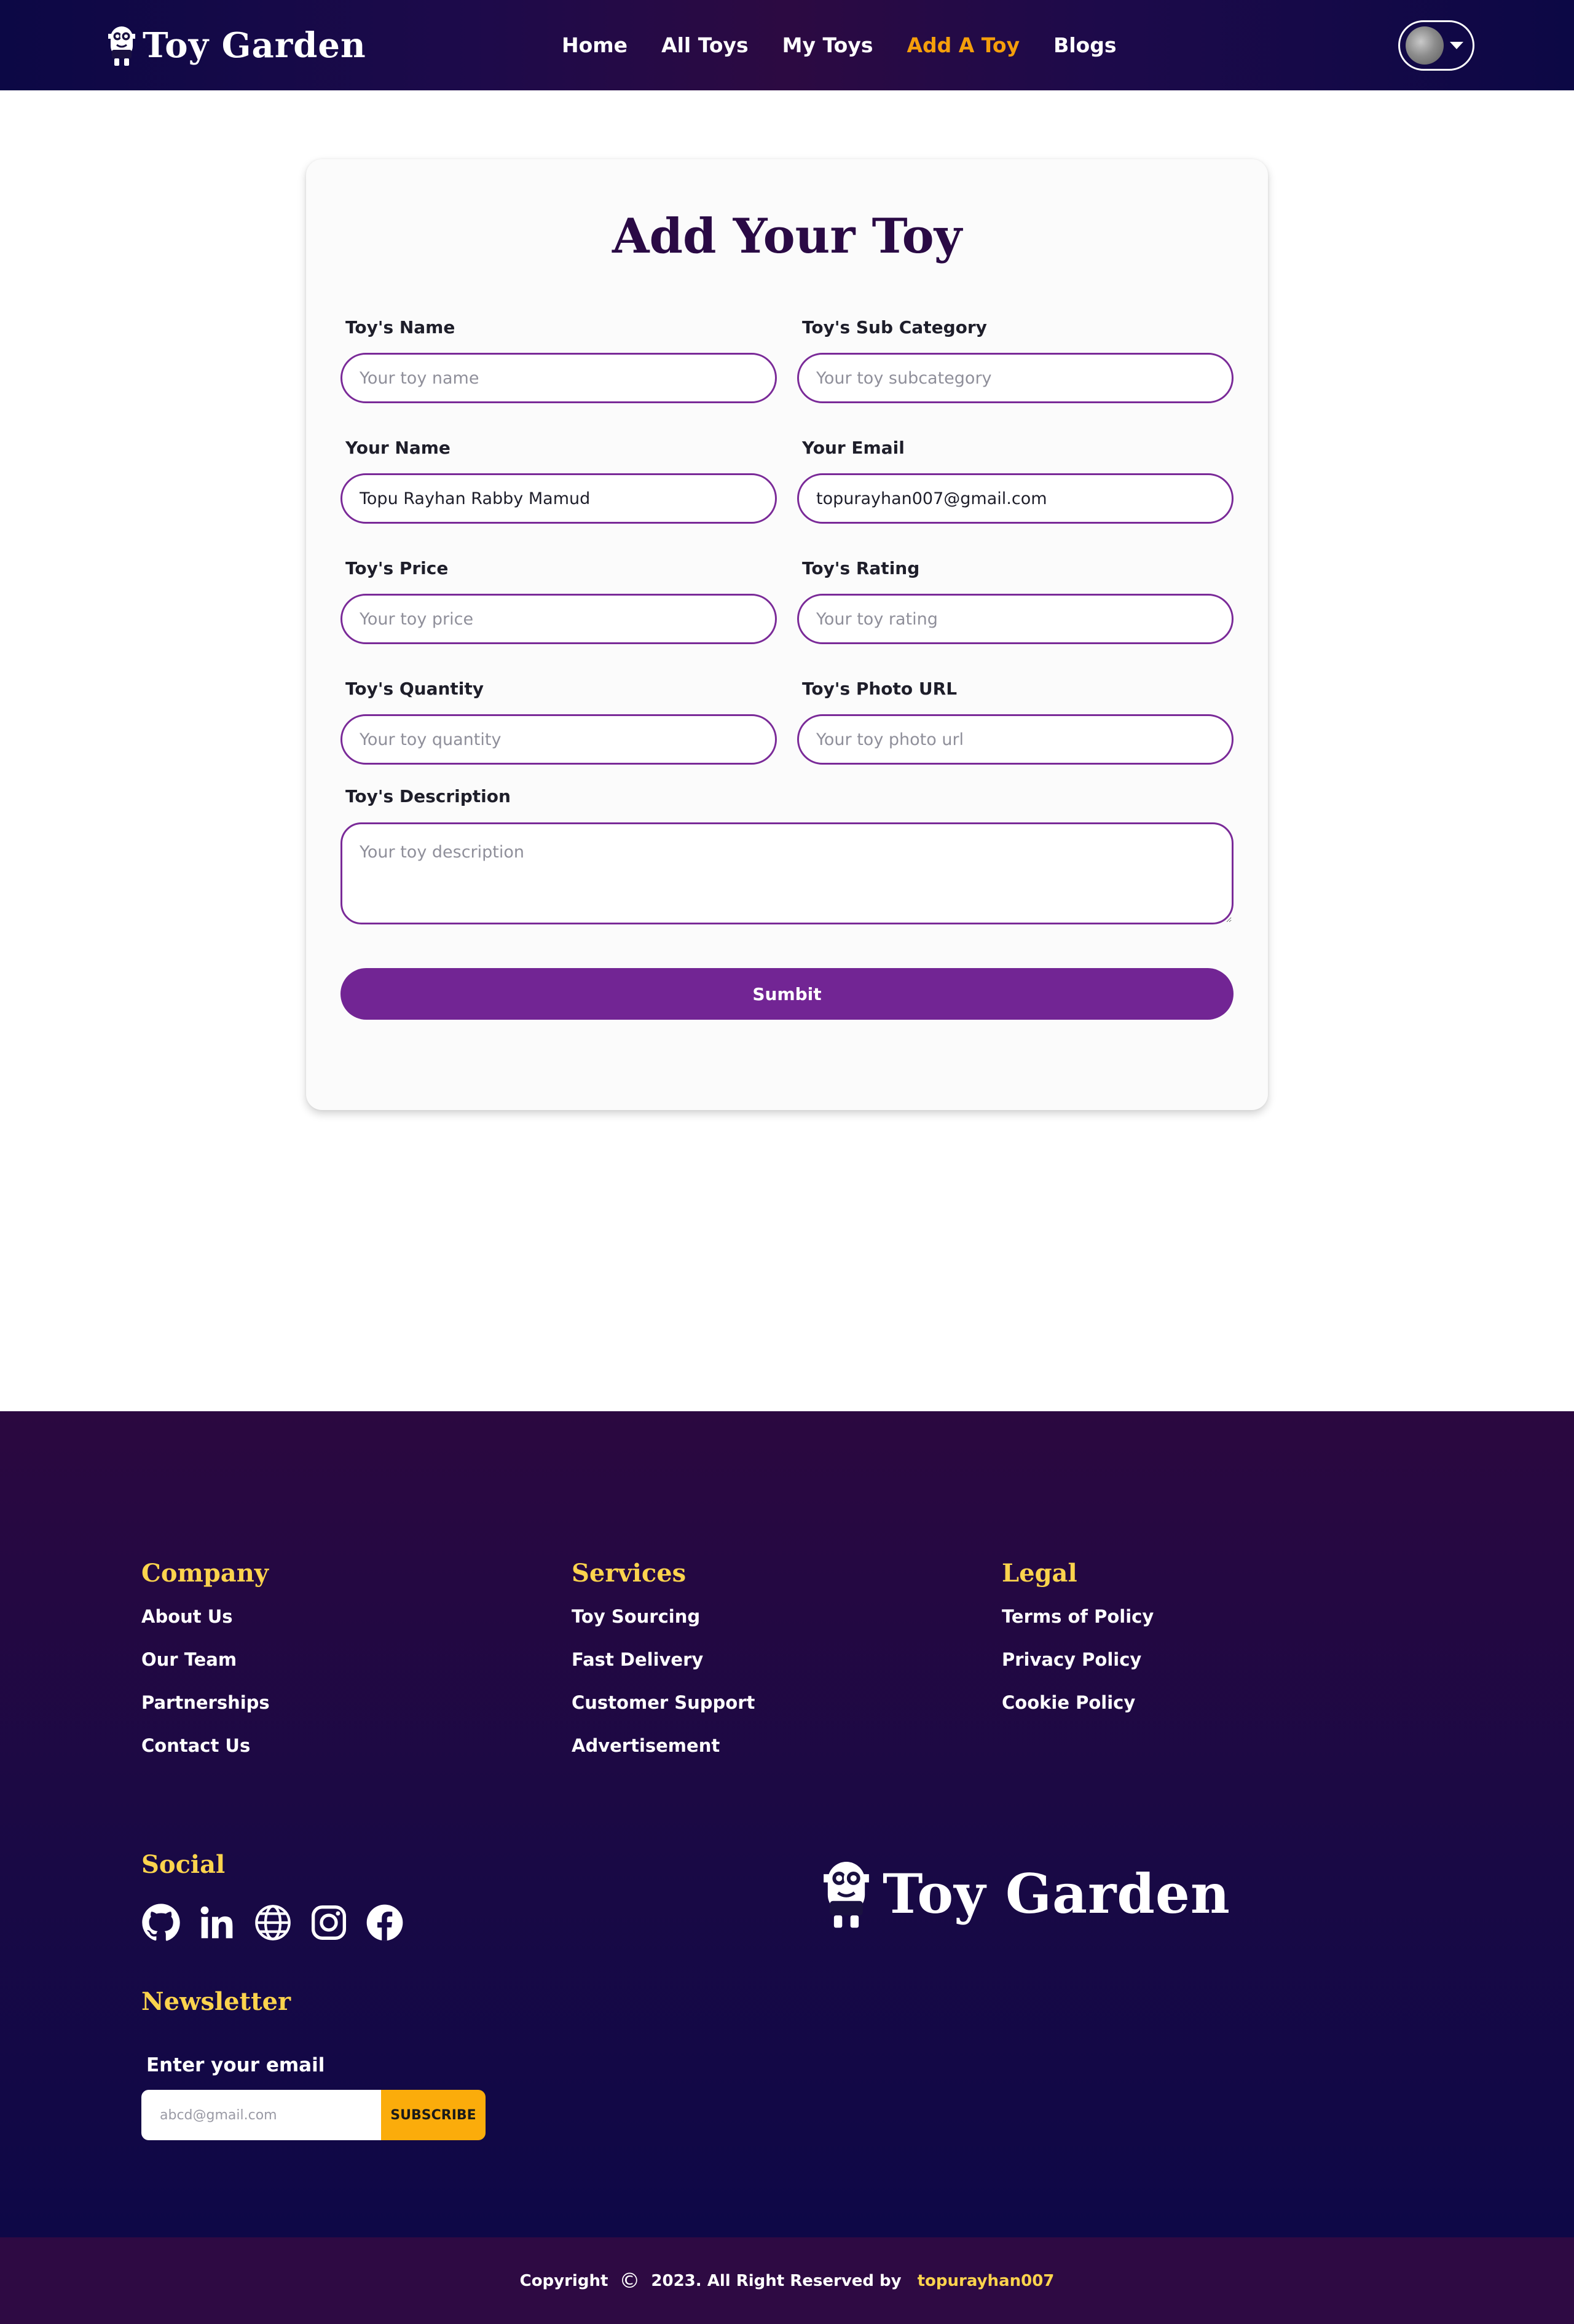 The image size is (1574, 2324). Describe the element at coordinates (187, 1616) in the screenshot. I see `footer-link-about-us: About Us` at that location.